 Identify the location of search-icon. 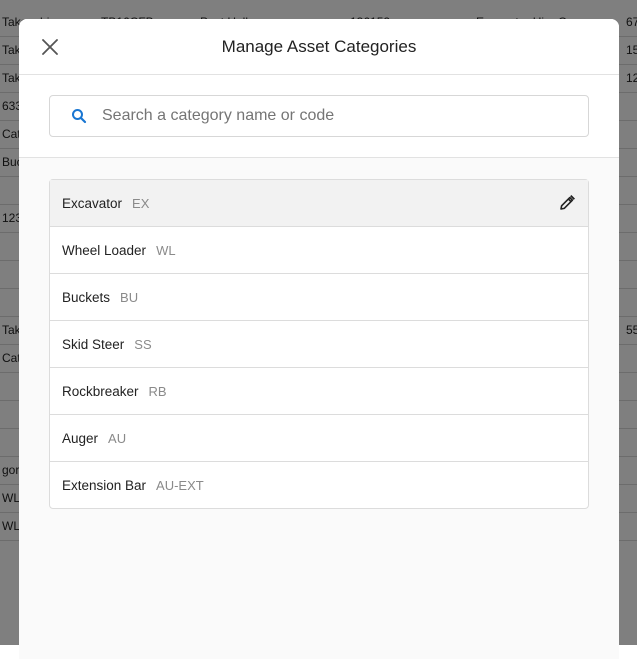
(79, 116).